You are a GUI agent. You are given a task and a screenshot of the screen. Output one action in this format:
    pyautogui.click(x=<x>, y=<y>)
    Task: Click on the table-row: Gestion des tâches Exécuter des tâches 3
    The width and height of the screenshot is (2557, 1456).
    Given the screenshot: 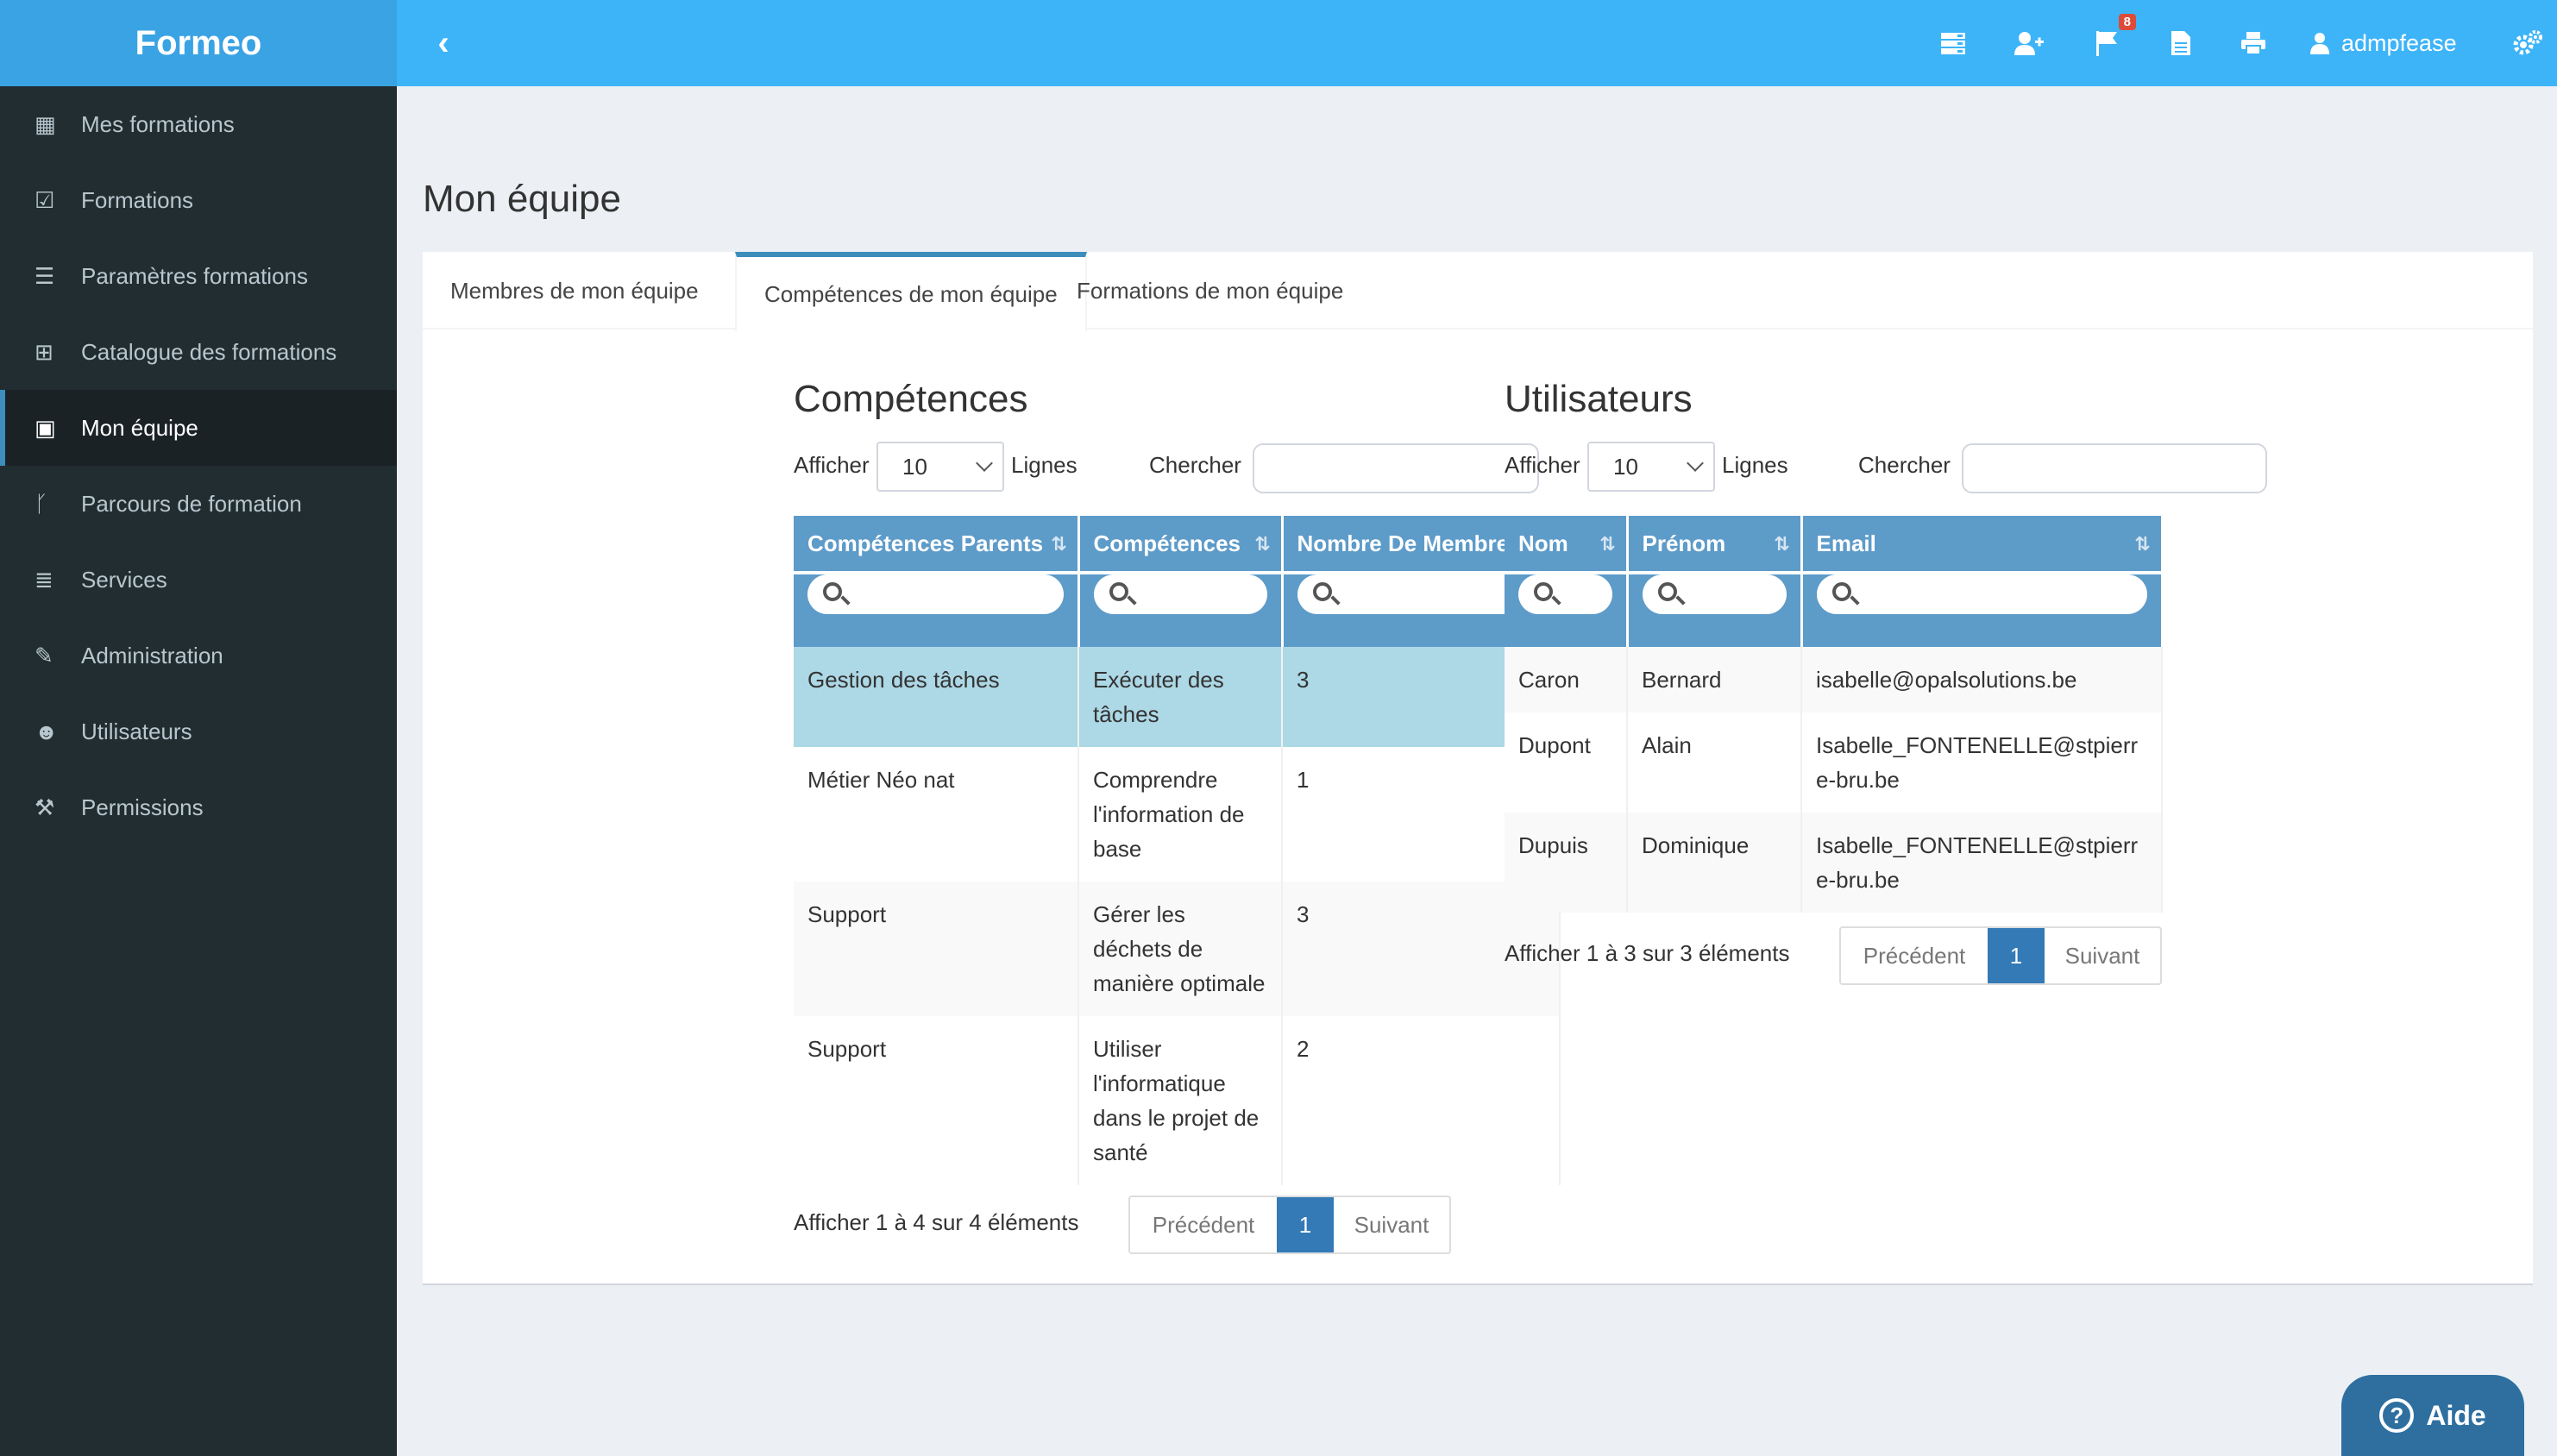 What is the action you would take?
    pyautogui.click(x=1177, y=697)
    